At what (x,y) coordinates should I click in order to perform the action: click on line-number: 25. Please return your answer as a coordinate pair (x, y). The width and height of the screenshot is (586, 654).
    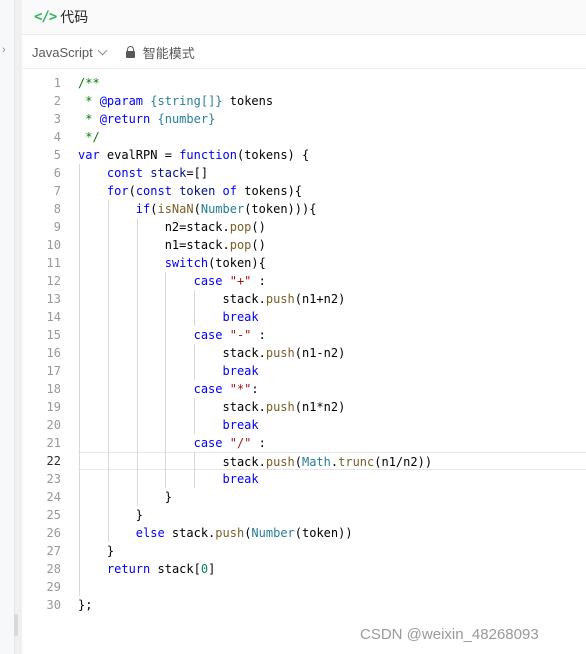
    Looking at the image, I should click on (53, 515).